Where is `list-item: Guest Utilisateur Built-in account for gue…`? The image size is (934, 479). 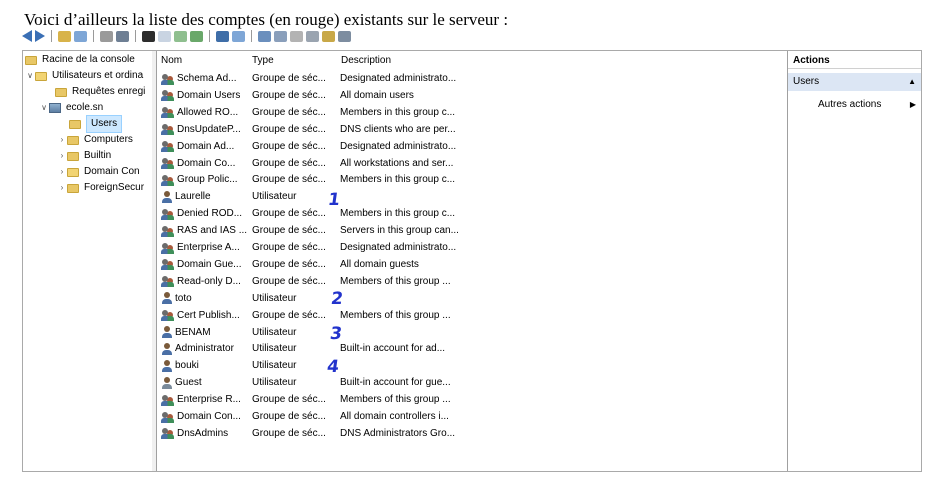 list-item: Guest Utilisateur Built-in account for gue… is located at coordinates (472, 382).